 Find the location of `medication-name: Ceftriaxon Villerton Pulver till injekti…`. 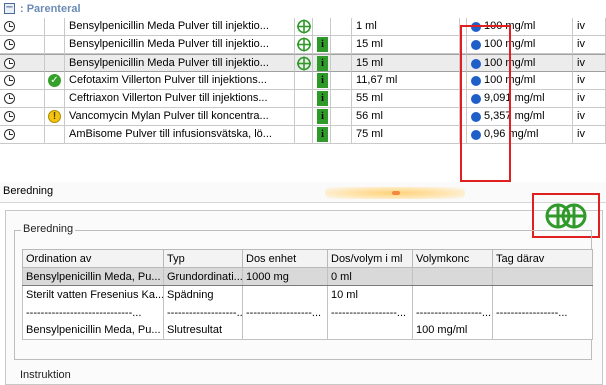

medication-name: Ceftriaxon Villerton Pulver till injekti… is located at coordinates (180, 99).